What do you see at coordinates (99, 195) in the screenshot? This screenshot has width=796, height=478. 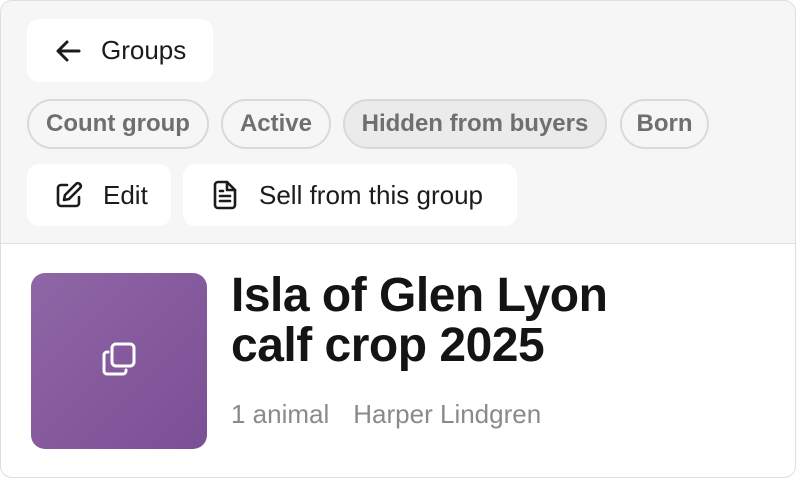 I see `edit-button: Edit` at bounding box center [99, 195].